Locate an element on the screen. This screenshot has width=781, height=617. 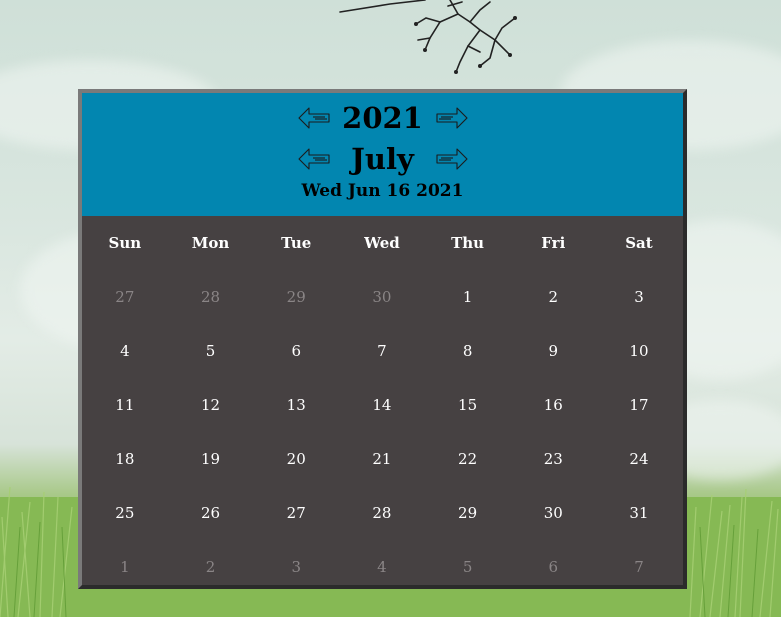
day-cell: 11 is located at coordinates (125, 405).